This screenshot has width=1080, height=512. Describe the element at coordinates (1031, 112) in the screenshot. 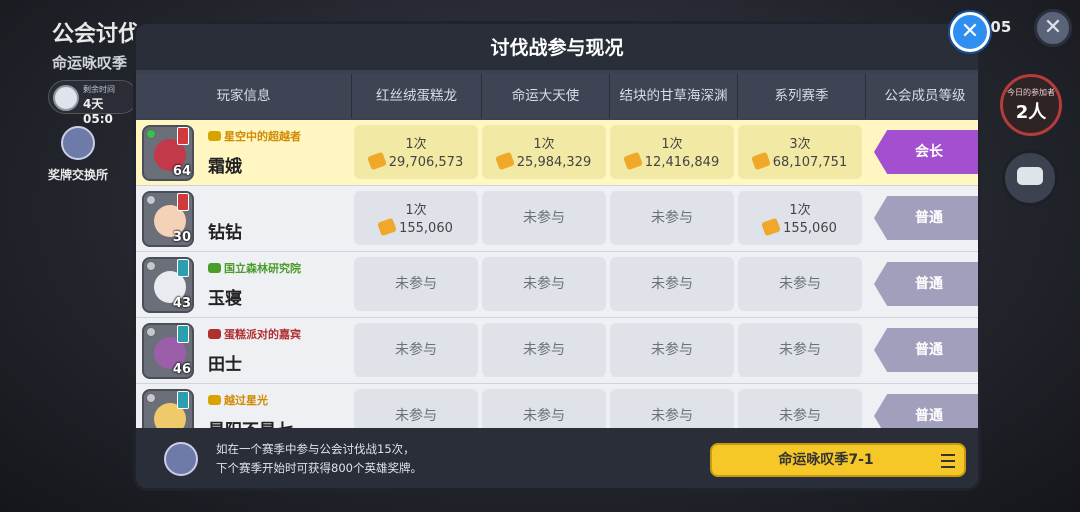

I see `today-participants-count: 2人` at that location.